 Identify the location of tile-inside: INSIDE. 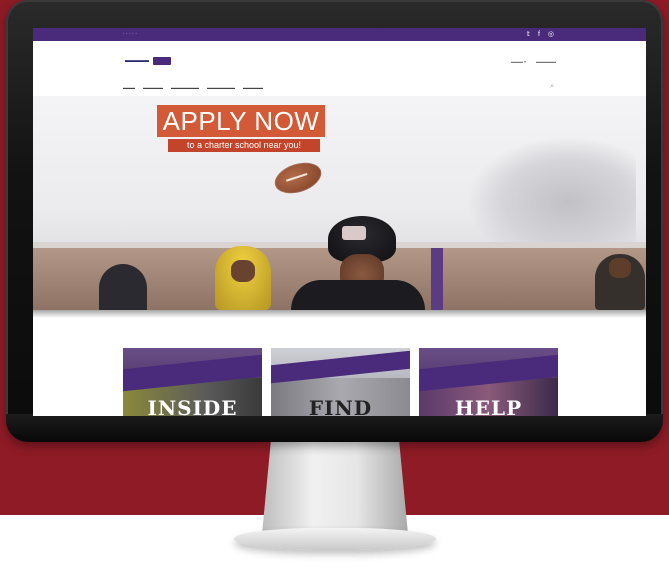
(192, 382).